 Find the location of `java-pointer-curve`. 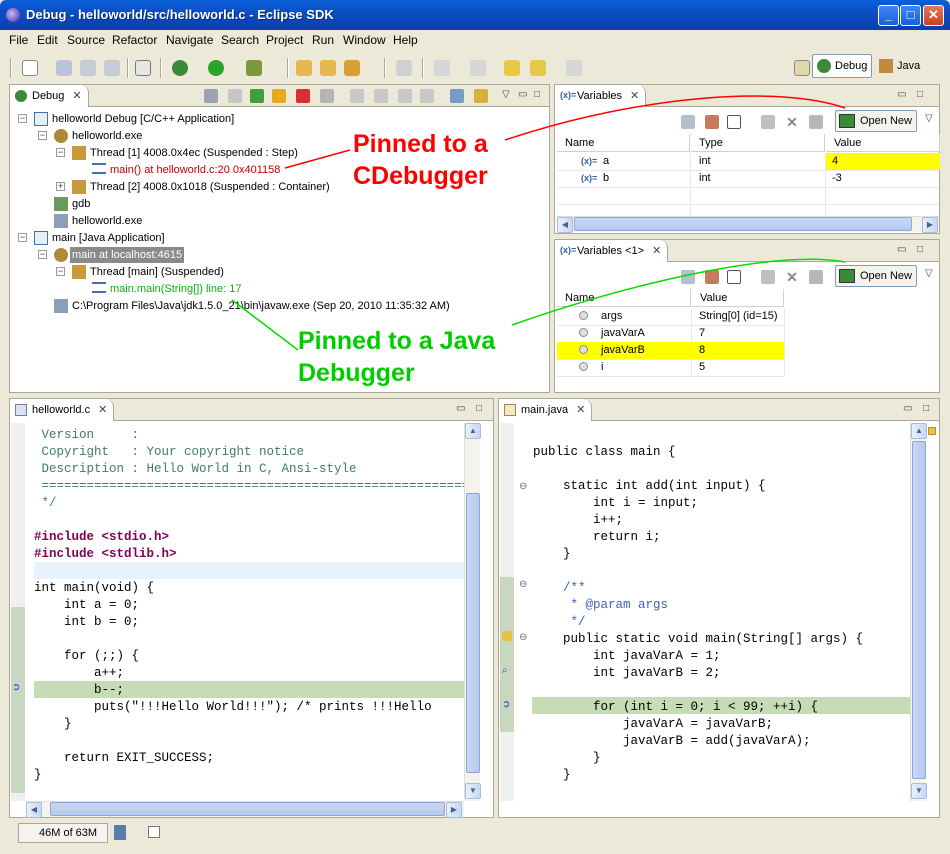

java-pointer-curve is located at coordinates (678, 292).